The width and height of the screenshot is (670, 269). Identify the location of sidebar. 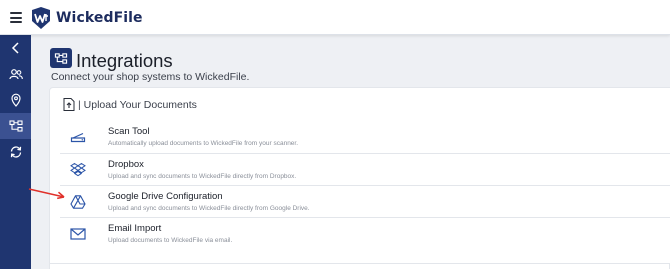
(15, 152).